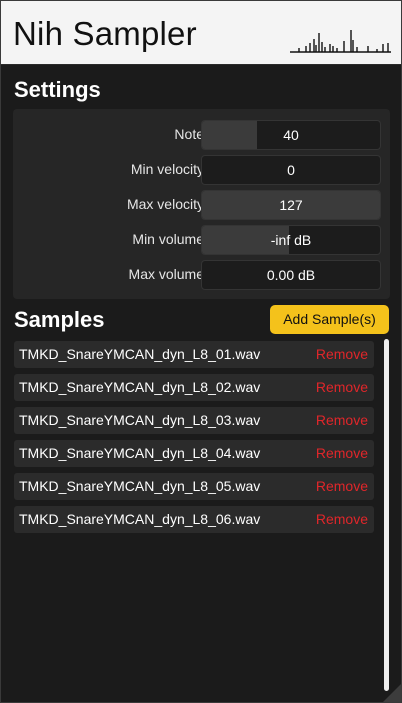 This screenshot has height=703, width=402. What do you see at coordinates (140, 420) in the screenshot?
I see `sample-name: TMKD_SnareYMCAN_dyn_L8_03.wav` at bounding box center [140, 420].